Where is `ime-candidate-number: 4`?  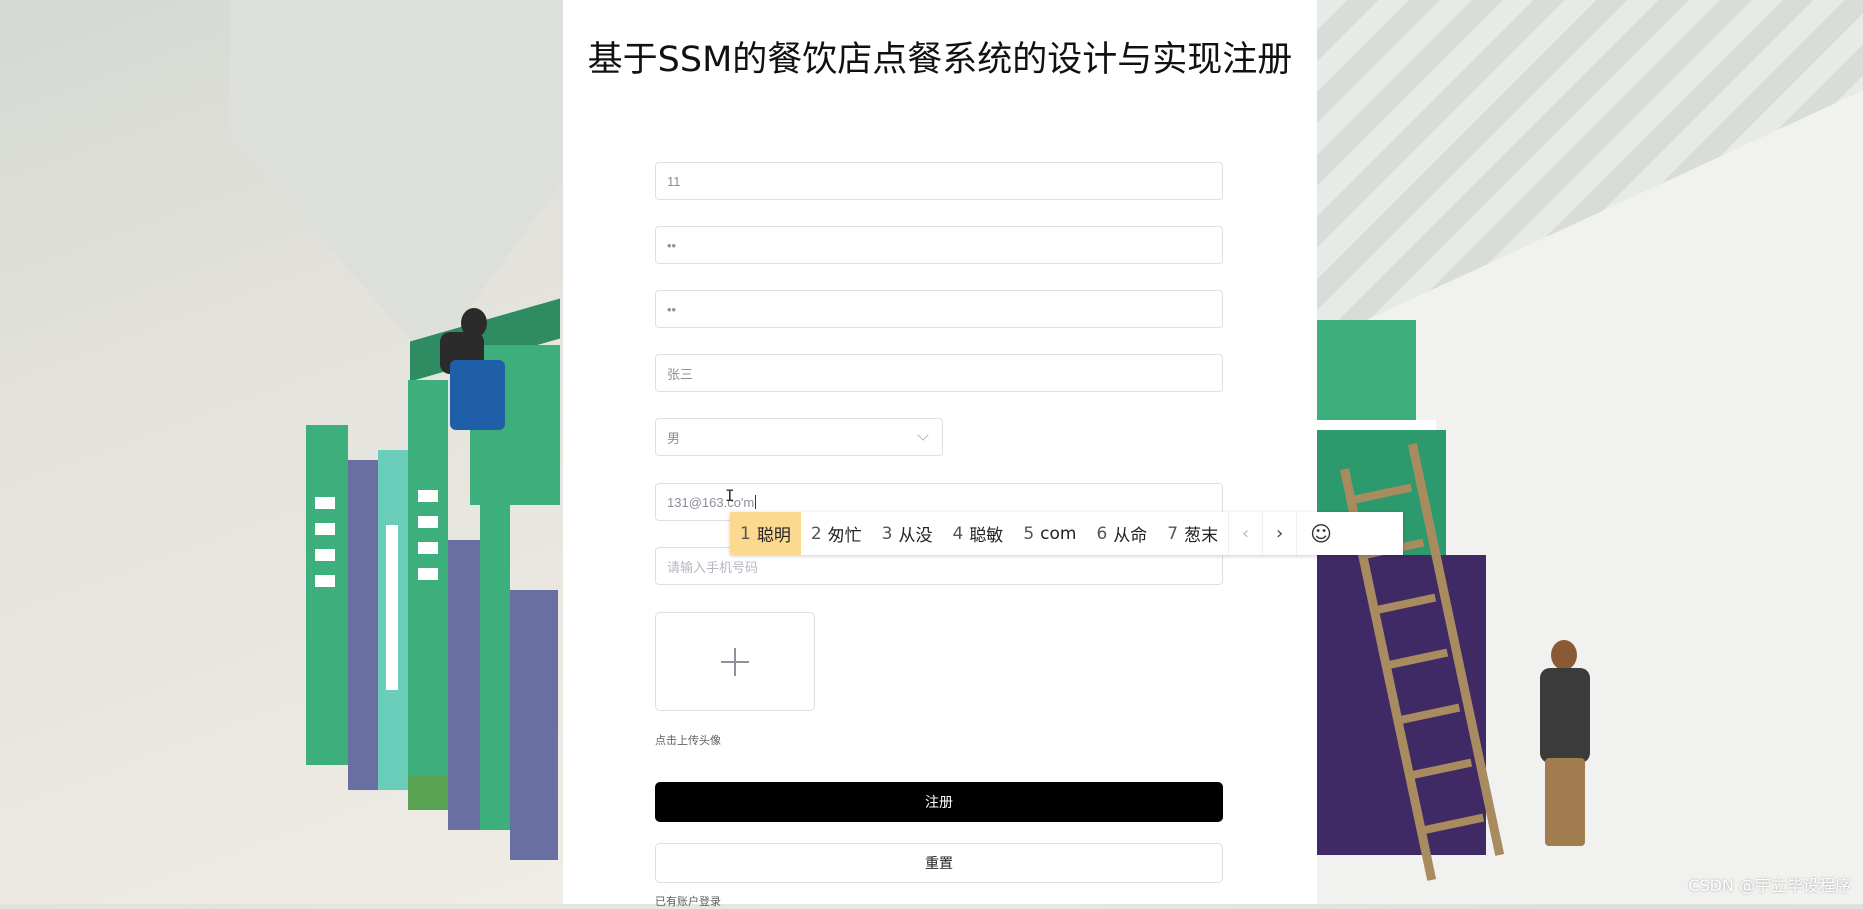
ime-candidate-number: 4 is located at coordinates (958, 533).